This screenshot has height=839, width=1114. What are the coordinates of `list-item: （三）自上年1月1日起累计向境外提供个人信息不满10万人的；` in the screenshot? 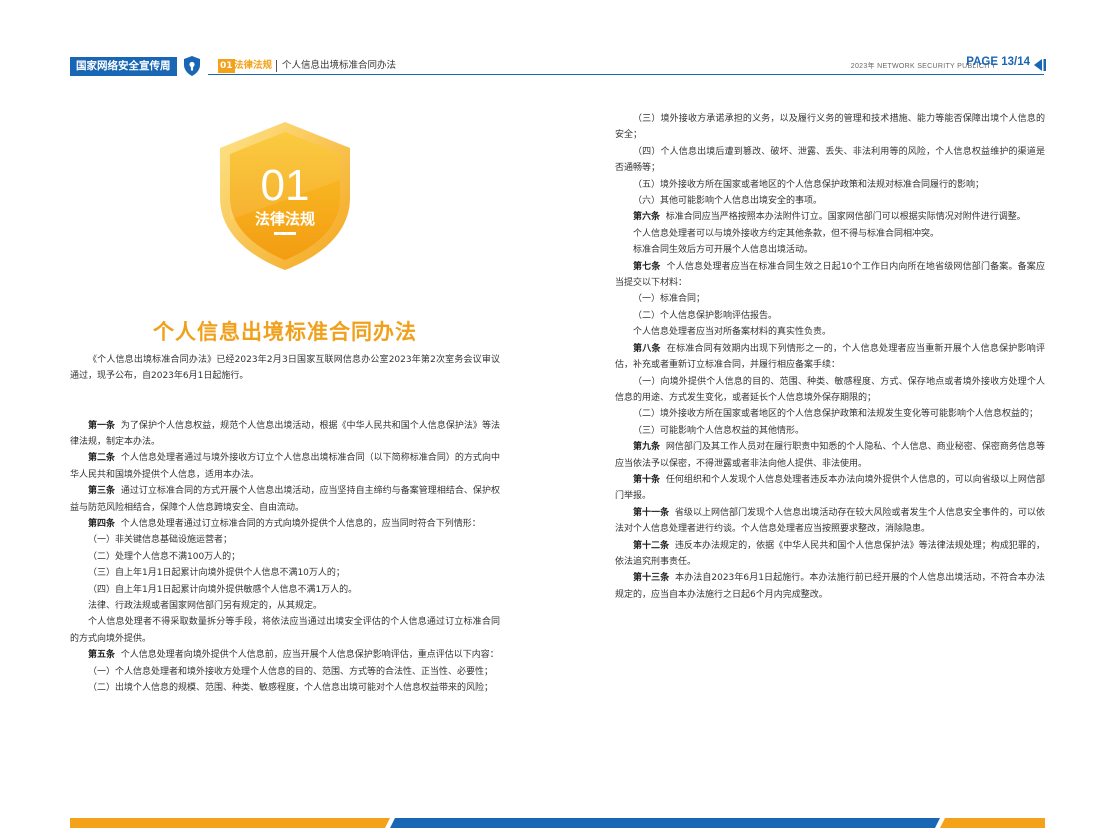 It's located at (216, 573).